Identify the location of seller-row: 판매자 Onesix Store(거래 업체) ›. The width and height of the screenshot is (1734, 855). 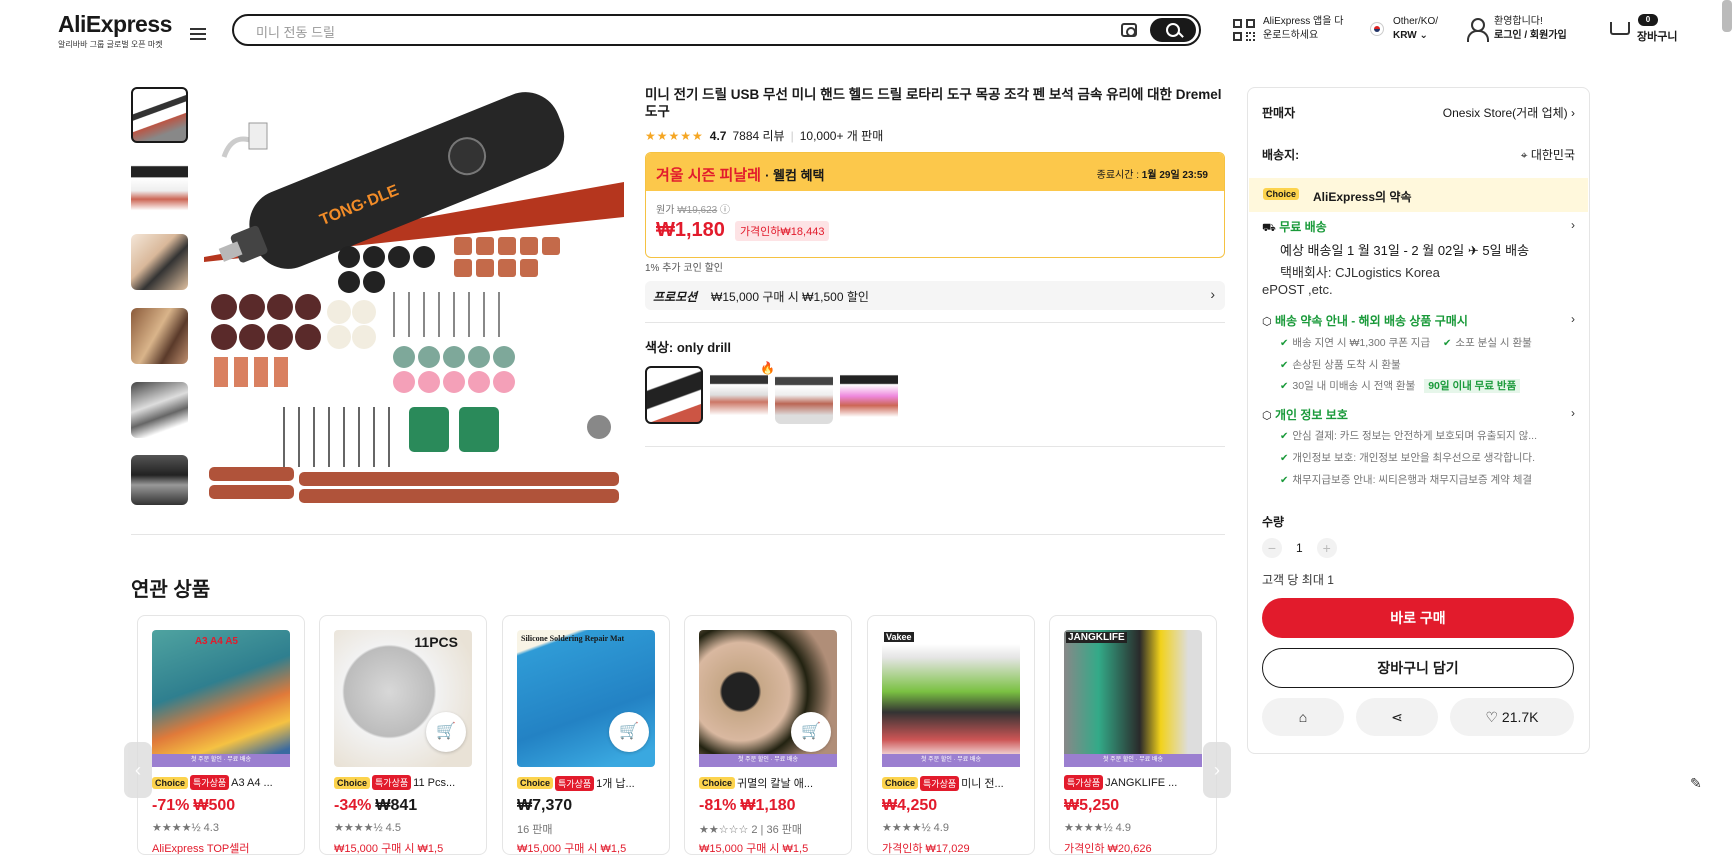
(1418, 112).